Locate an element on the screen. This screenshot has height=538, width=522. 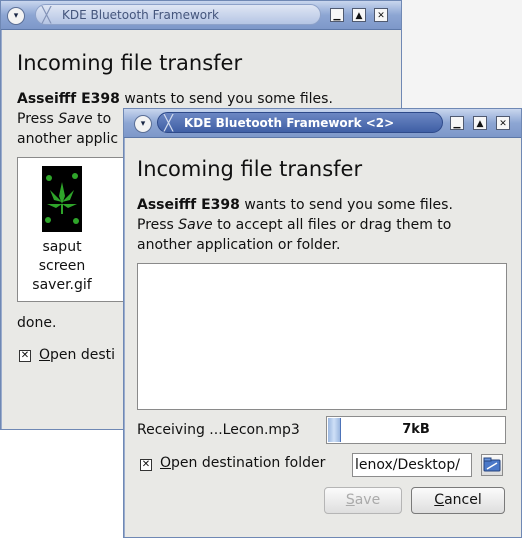
title-bar: ▾ ╳ KDE Bluetooth Framework ▁ ▲ ✕ is located at coordinates (201, 15).